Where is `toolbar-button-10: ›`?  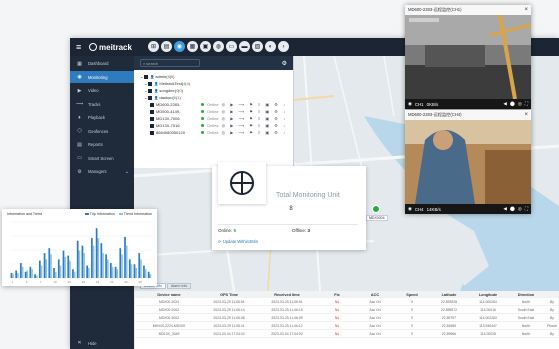 toolbar-button-10: › is located at coordinates (283, 46).